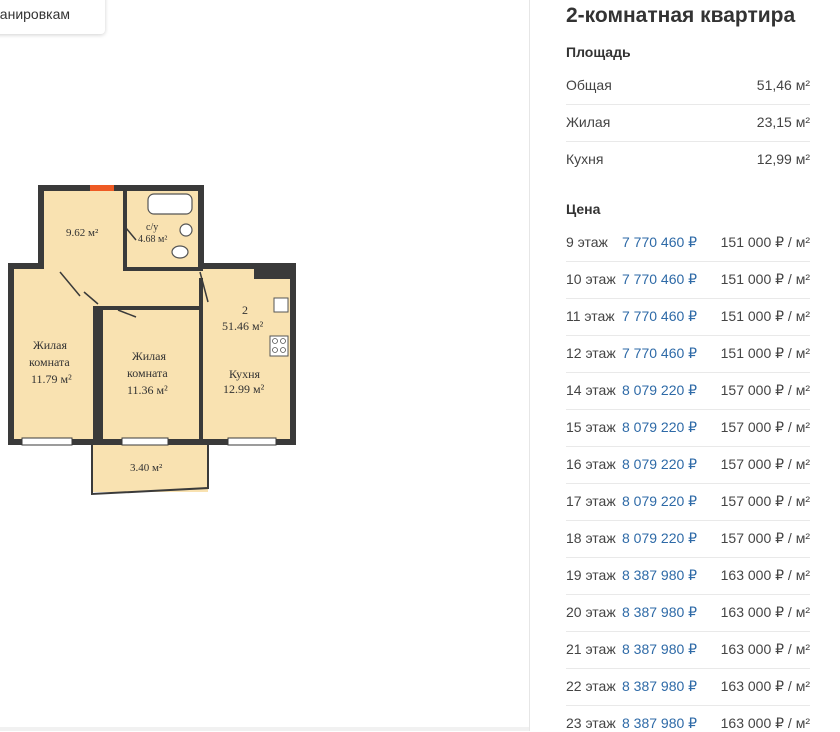  What do you see at coordinates (591, 501) in the screenshot?
I see `price-floor: 17 этаж` at bounding box center [591, 501].